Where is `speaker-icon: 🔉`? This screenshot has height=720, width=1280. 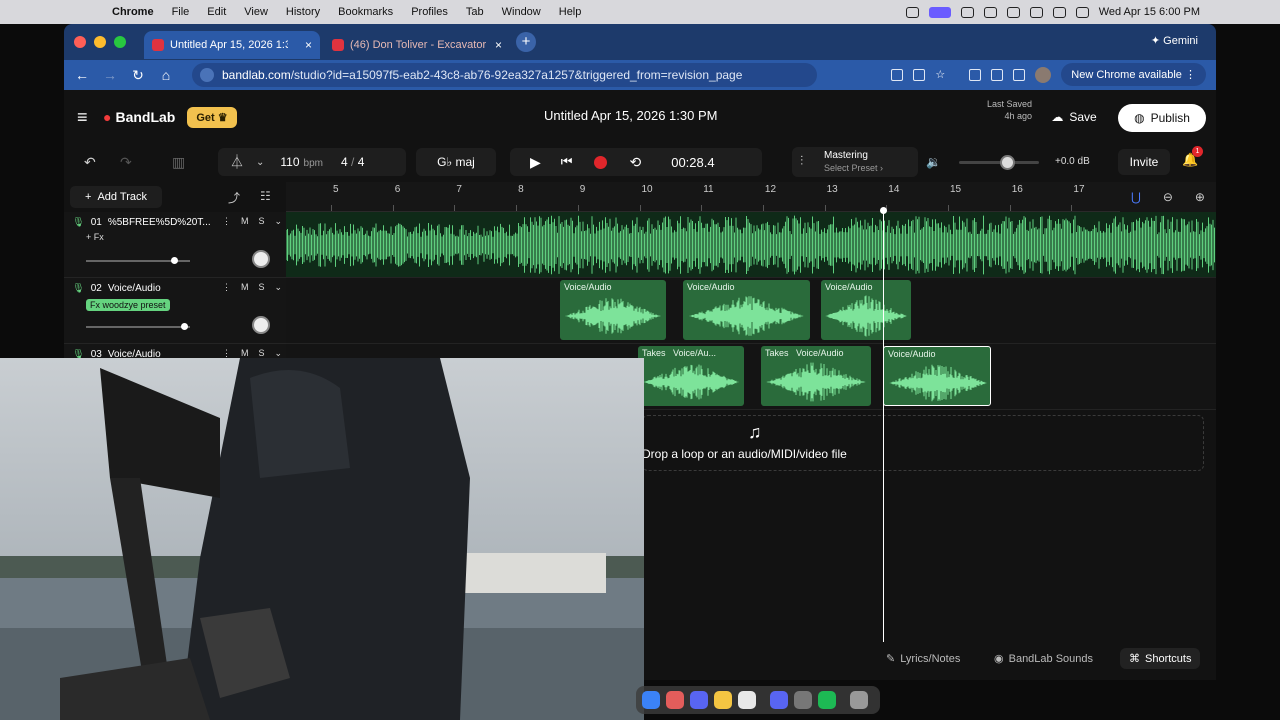
speaker-icon: 🔉 is located at coordinates (933, 162).